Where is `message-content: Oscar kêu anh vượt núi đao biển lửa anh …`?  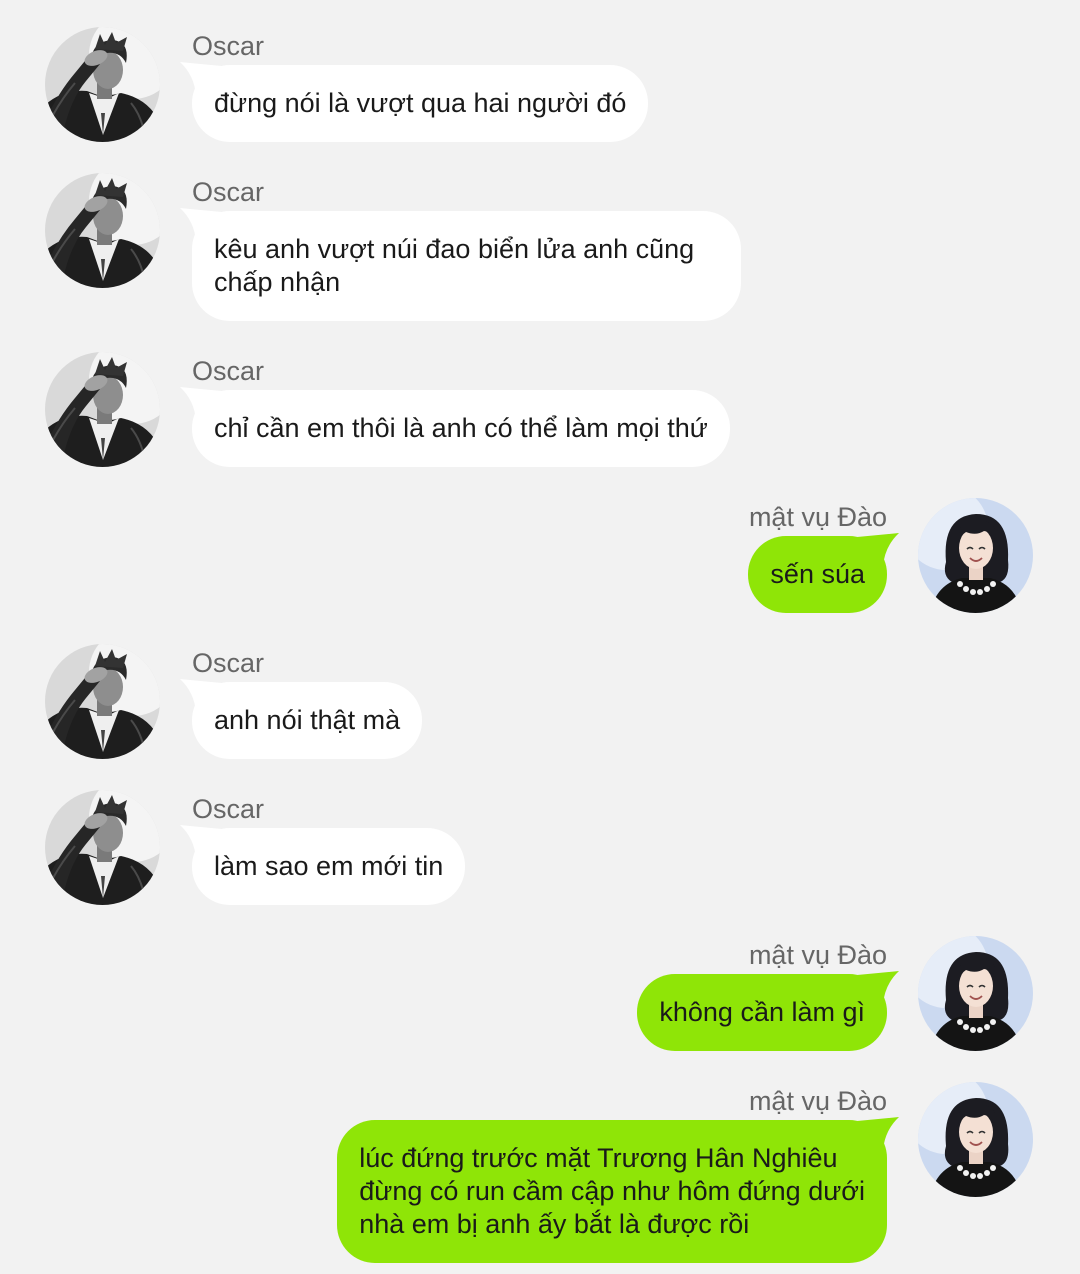
message-content: Oscar kêu anh vượt núi đao biển lửa anh … is located at coordinates (460, 247).